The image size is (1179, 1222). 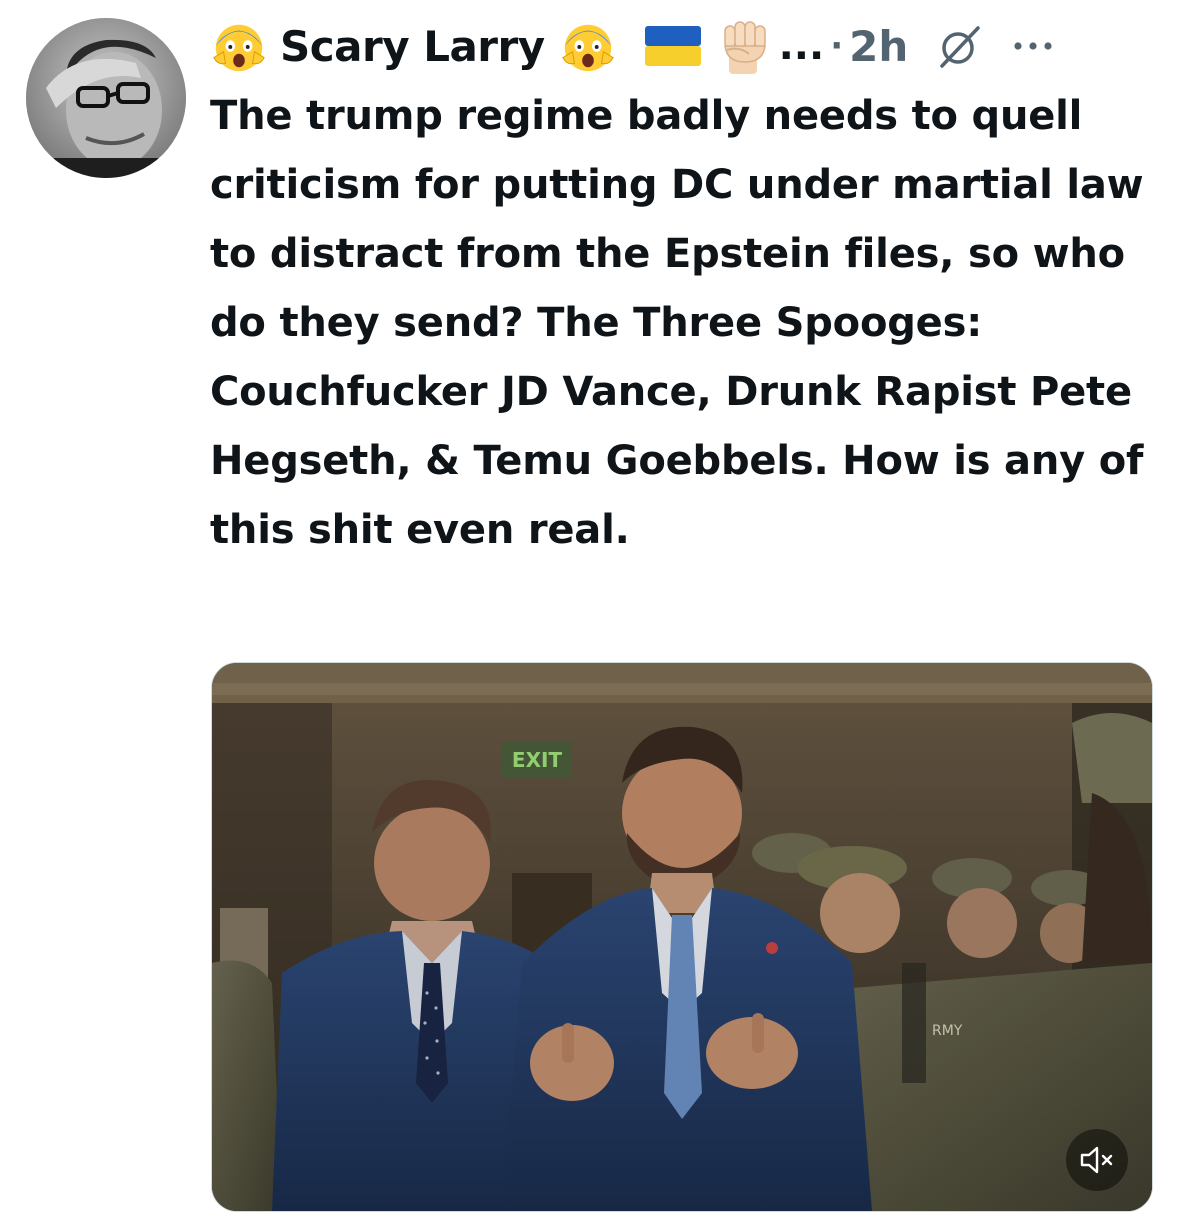 I want to click on speaker-muted-icon, so click(x=1096, y=1160).